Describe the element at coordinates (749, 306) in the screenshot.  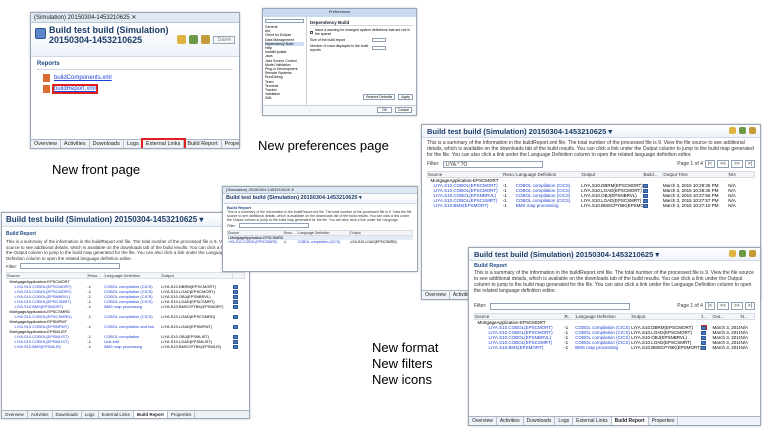
I see `rf-last-page-button: >|` at that location.